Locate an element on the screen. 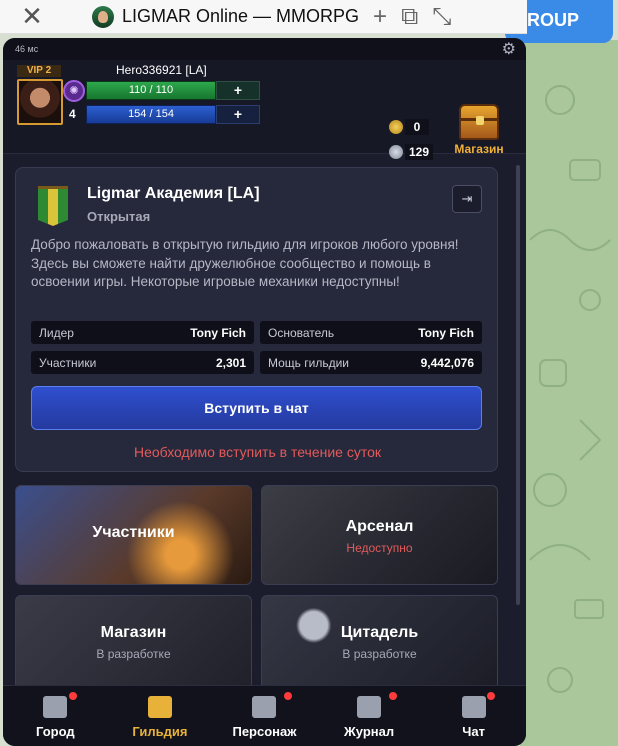 The height and width of the screenshot is (746, 618). guild-type: Открытая is located at coordinates (119, 216).